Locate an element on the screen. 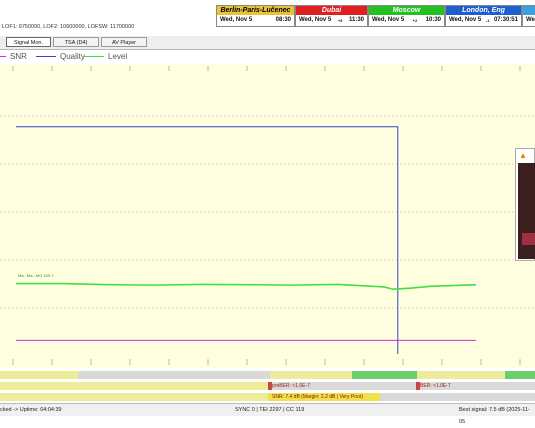 Image resolution: width=535 pixels, height=428 pixels. clock-offset: -1 is located at coordinates (487, 20).